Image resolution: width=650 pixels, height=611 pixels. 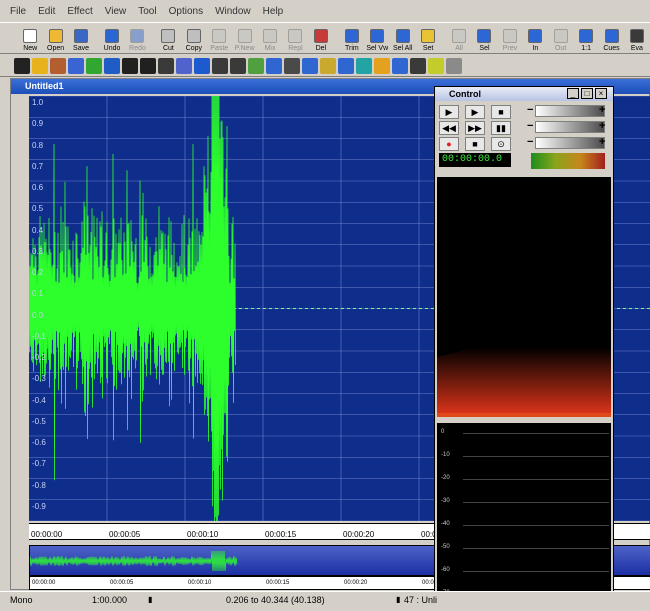 I want to click on balance-plus: +, so click(x=604, y=127).